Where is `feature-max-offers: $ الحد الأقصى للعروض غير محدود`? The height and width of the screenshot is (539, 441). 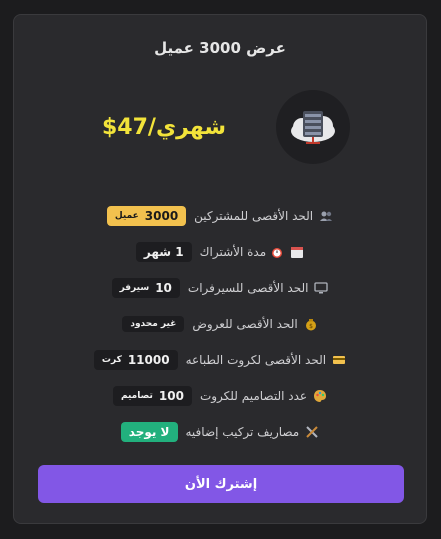 feature-max-offers: $ الحد الأقصى للعروض غير محدود is located at coordinates (220, 324).